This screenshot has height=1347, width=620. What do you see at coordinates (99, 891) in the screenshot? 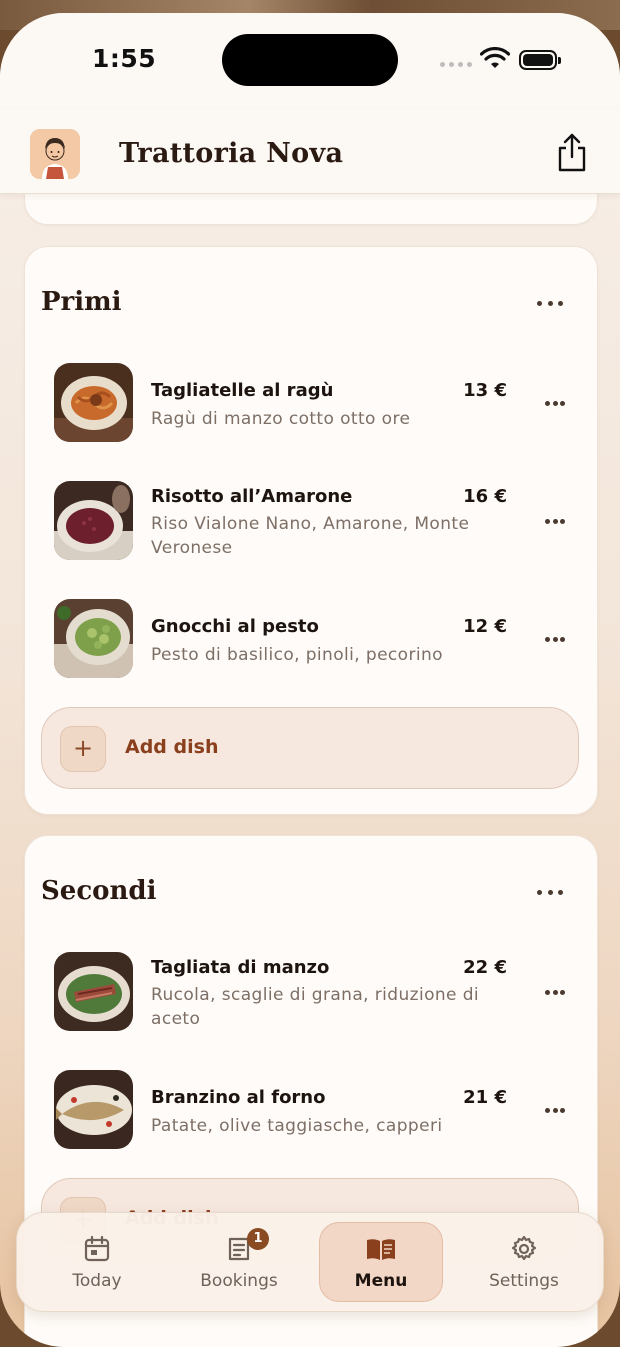
I see `section-title: Secondi` at bounding box center [99, 891].